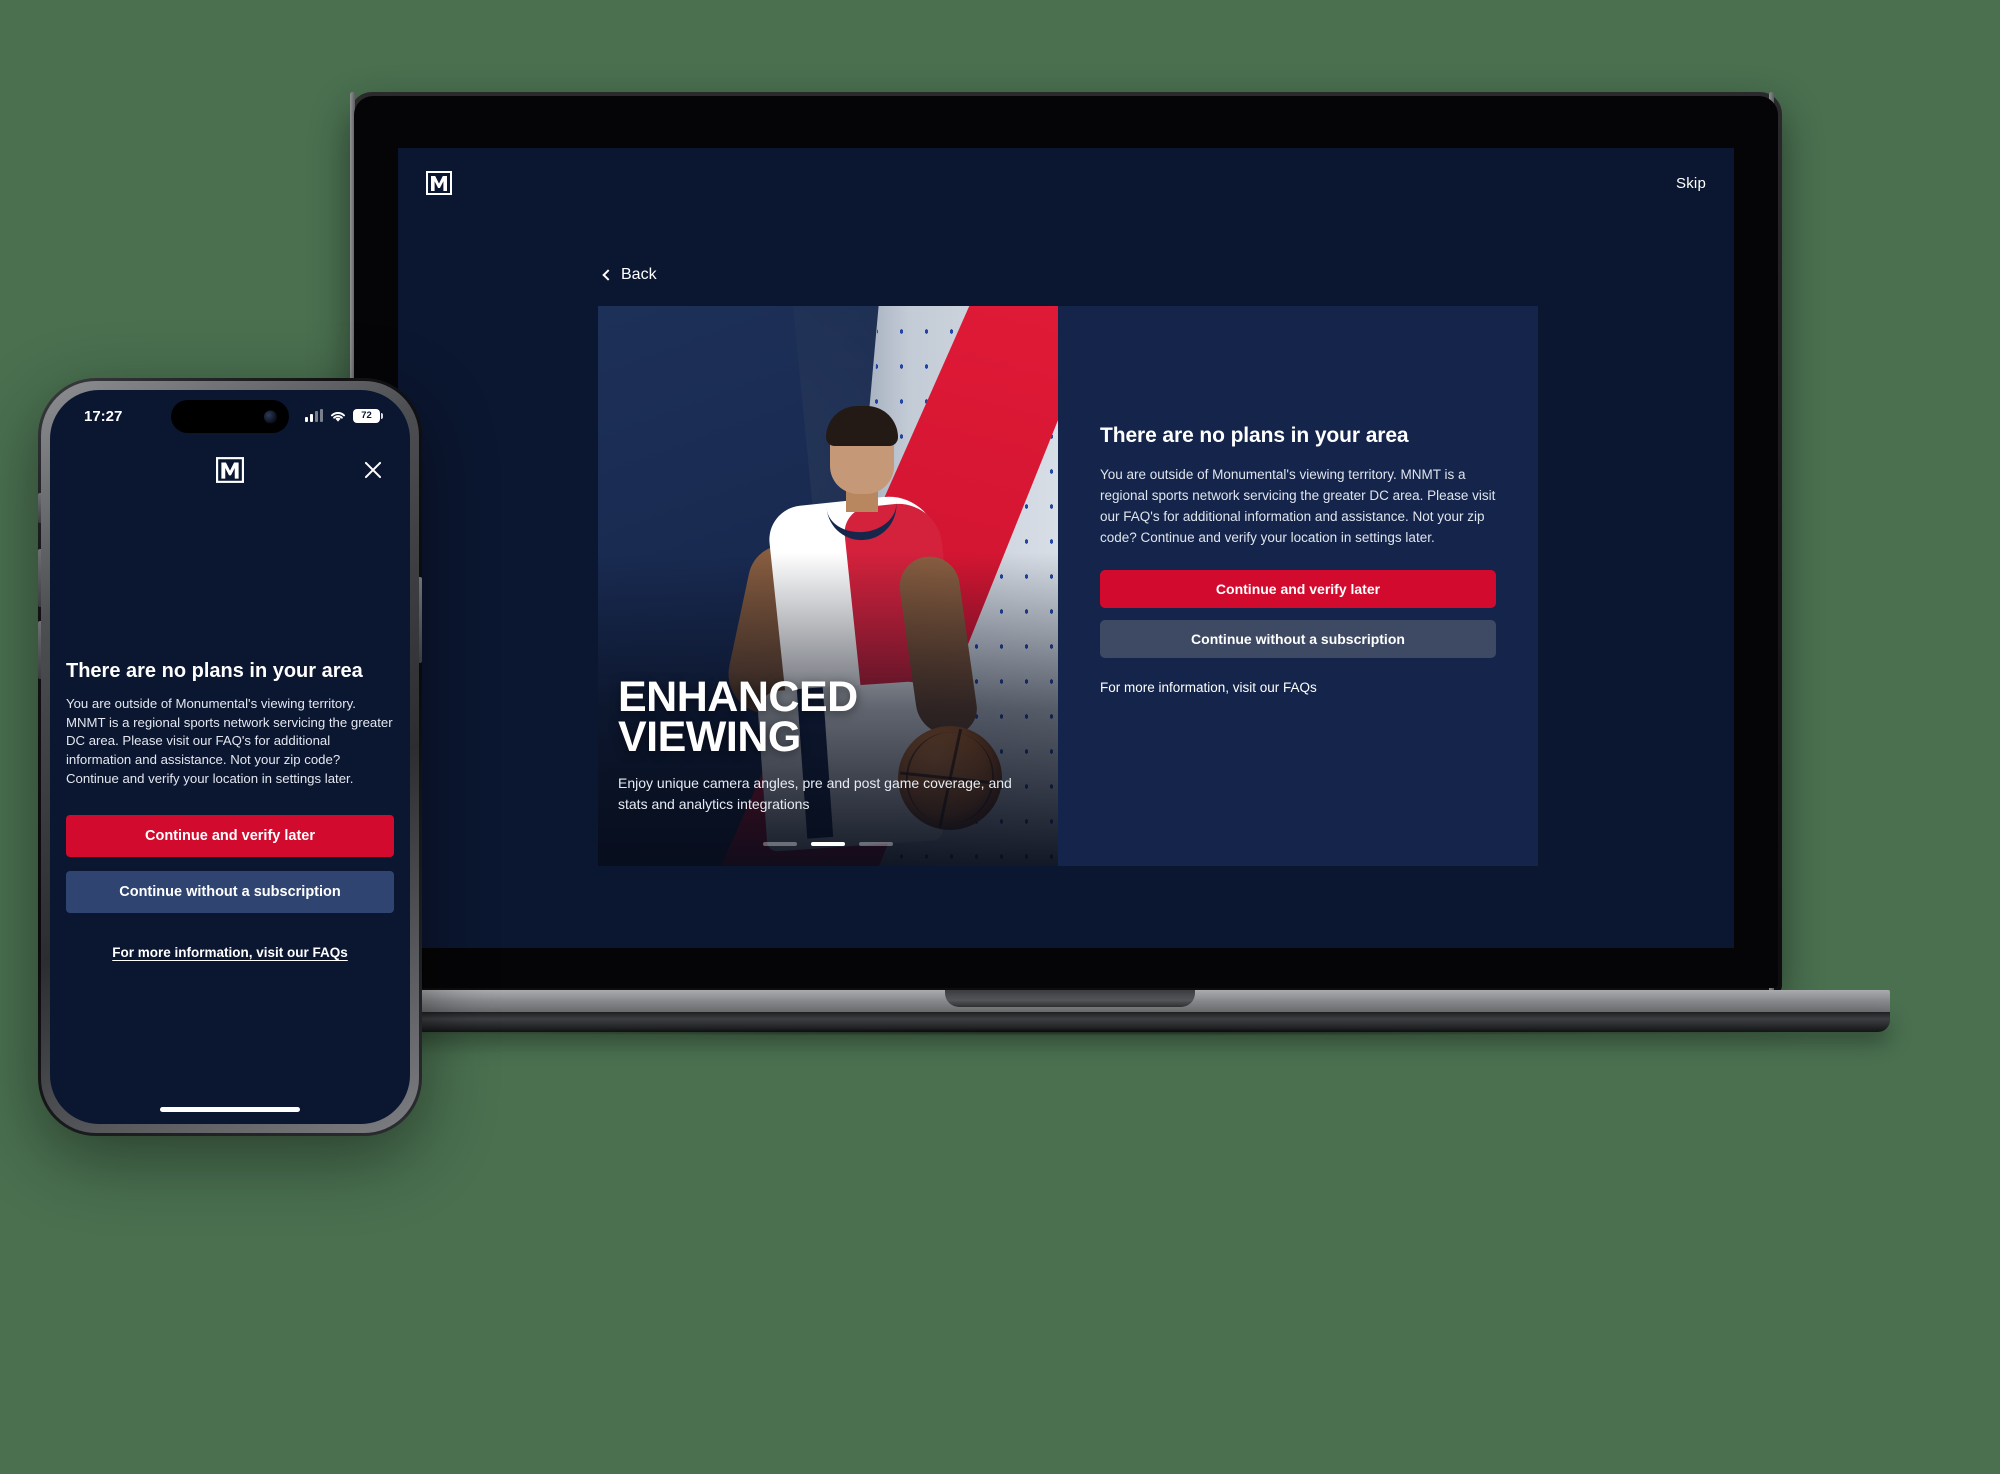  I want to click on battery-indicator: 72, so click(368, 416).